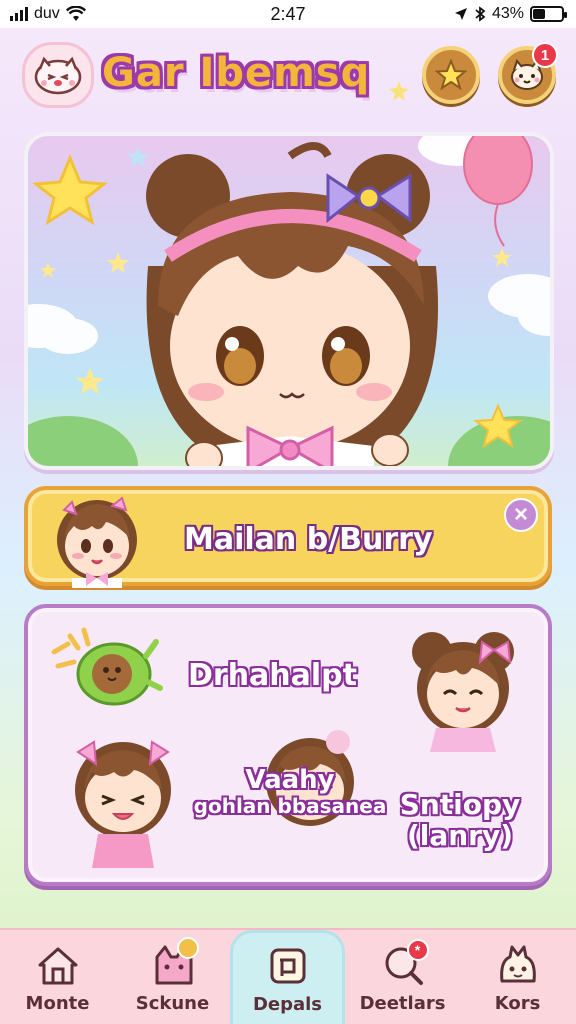 The width and height of the screenshot is (576, 1024). I want to click on right-item-line2: (lanry), so click(460, 835).